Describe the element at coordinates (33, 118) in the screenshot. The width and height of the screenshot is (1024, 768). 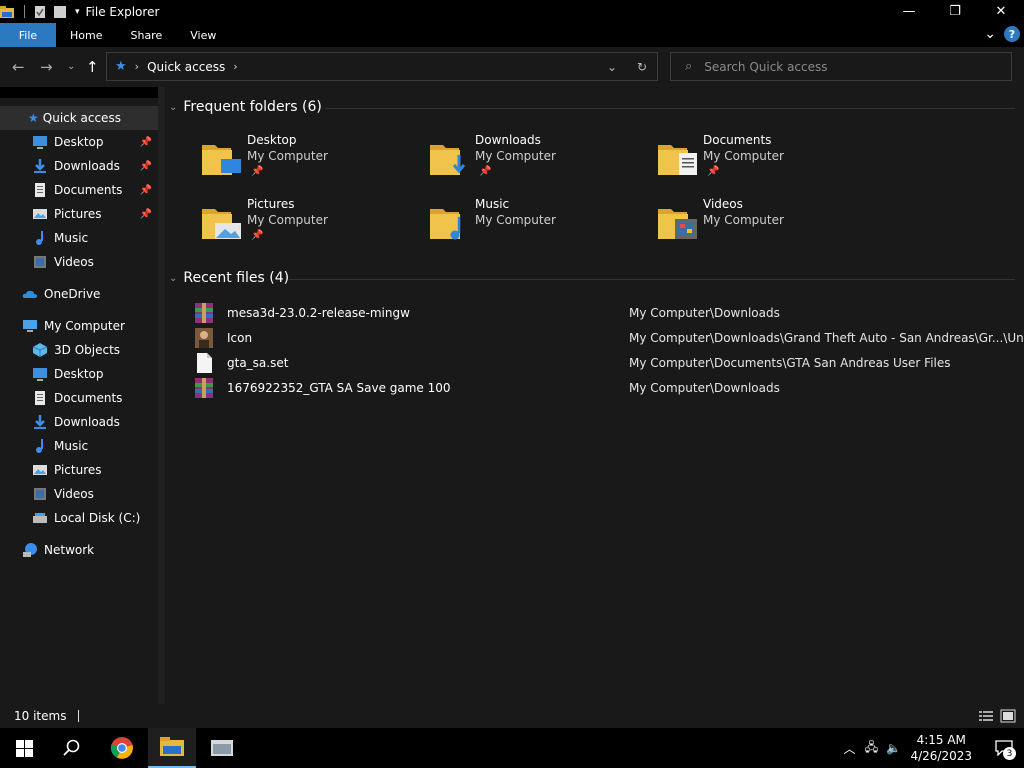
I see `star-icon: ★` at that location.